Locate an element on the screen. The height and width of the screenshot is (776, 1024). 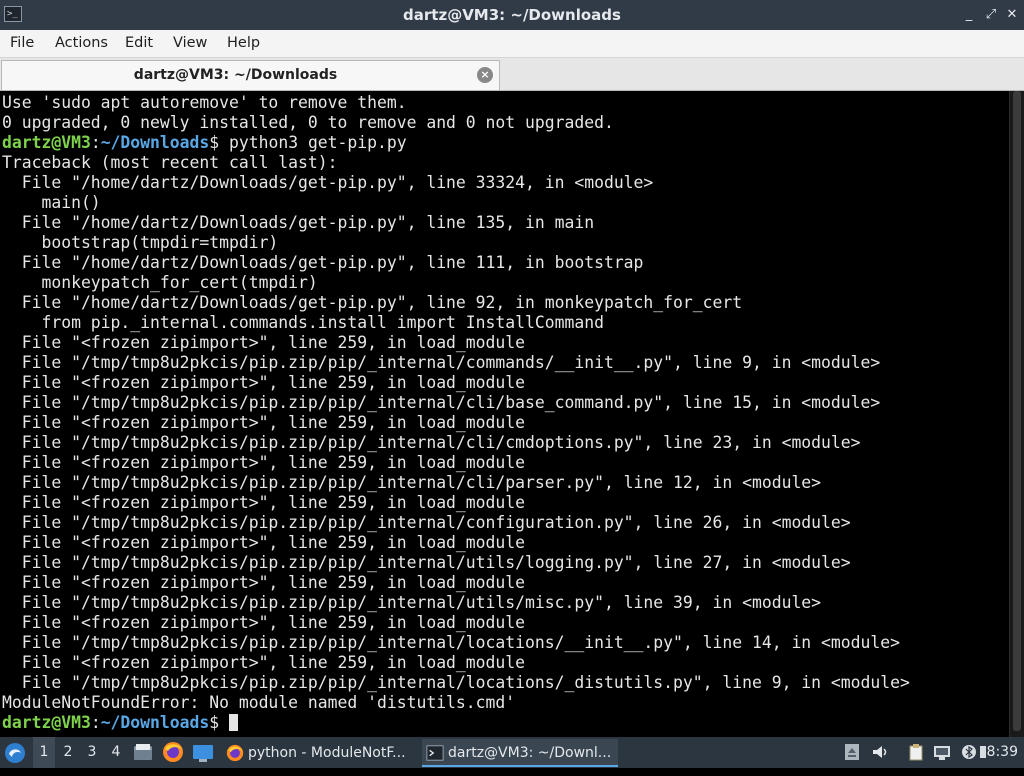
text-cursor is located at coordinates (233, 722).